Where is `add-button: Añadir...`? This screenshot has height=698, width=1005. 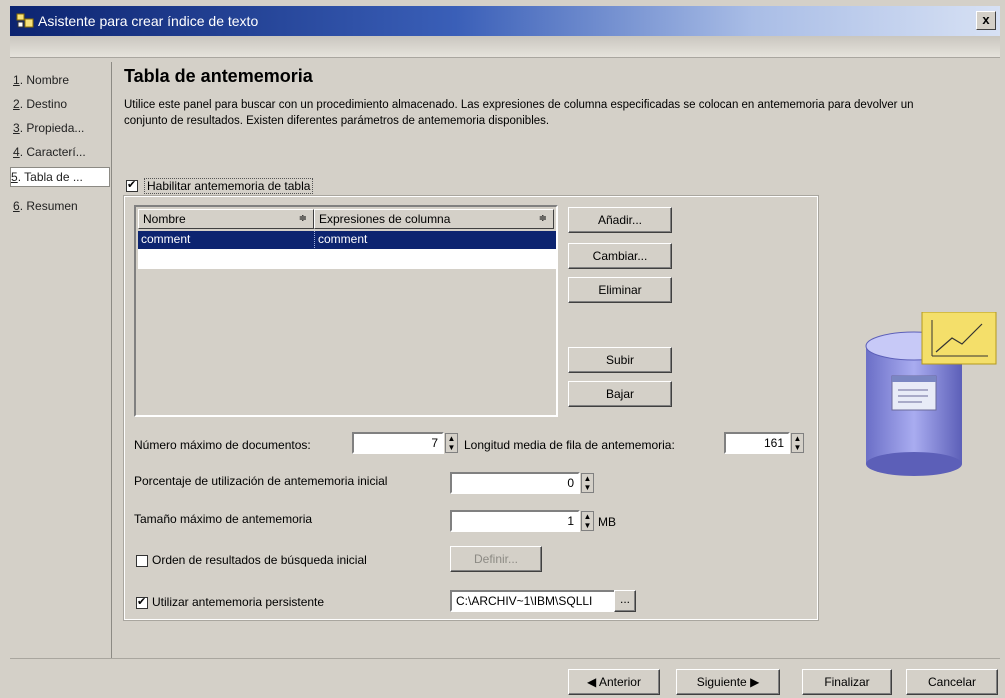 add-button: Añadir... is located at coordinates (620, 220).